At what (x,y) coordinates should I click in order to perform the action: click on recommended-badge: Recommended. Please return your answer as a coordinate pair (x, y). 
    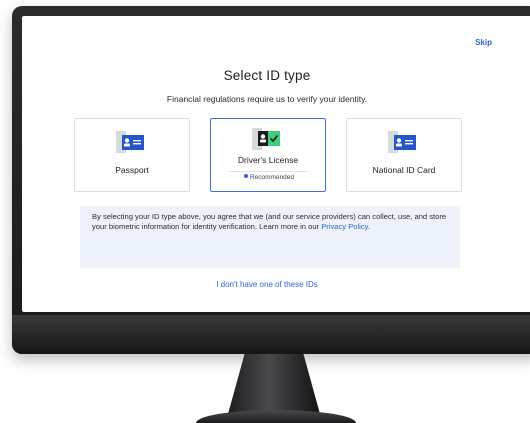
    Looking at the image, I should click on (269, 177).